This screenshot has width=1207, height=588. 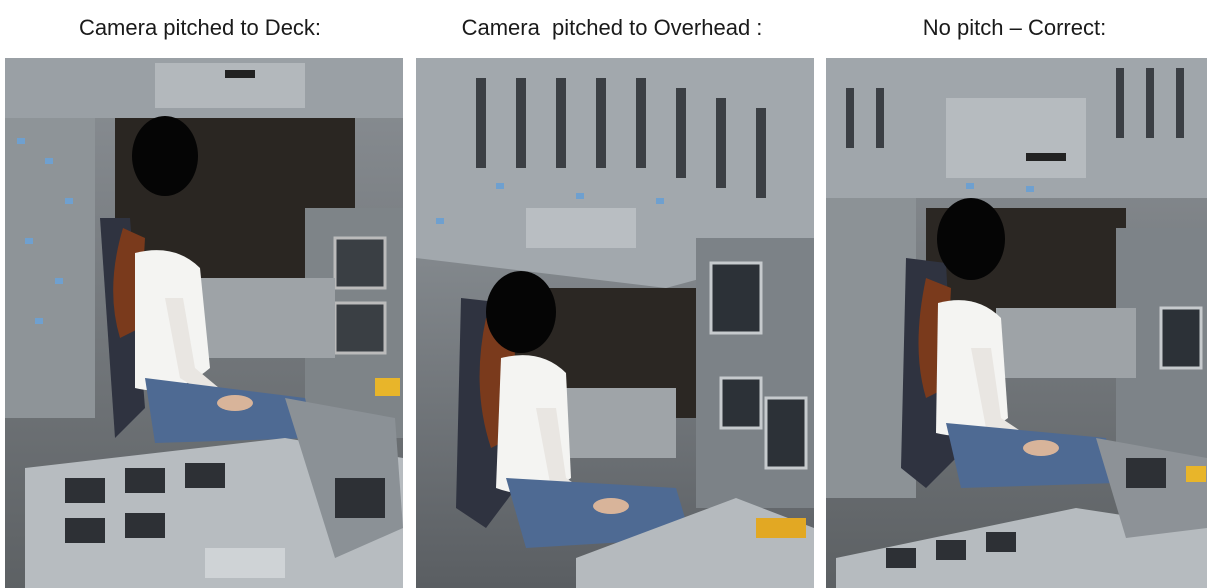 What do you see at coordinates (1014, 27) in the screenshot?
I see `caption-correct: No pitch – Correct:` at bounding box center [1014, 27].